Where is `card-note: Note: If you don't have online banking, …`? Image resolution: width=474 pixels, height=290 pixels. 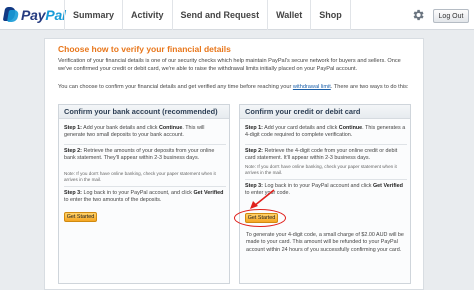 card-note: Note: If you don't have online banking, … is located at coordinates (321, 170).